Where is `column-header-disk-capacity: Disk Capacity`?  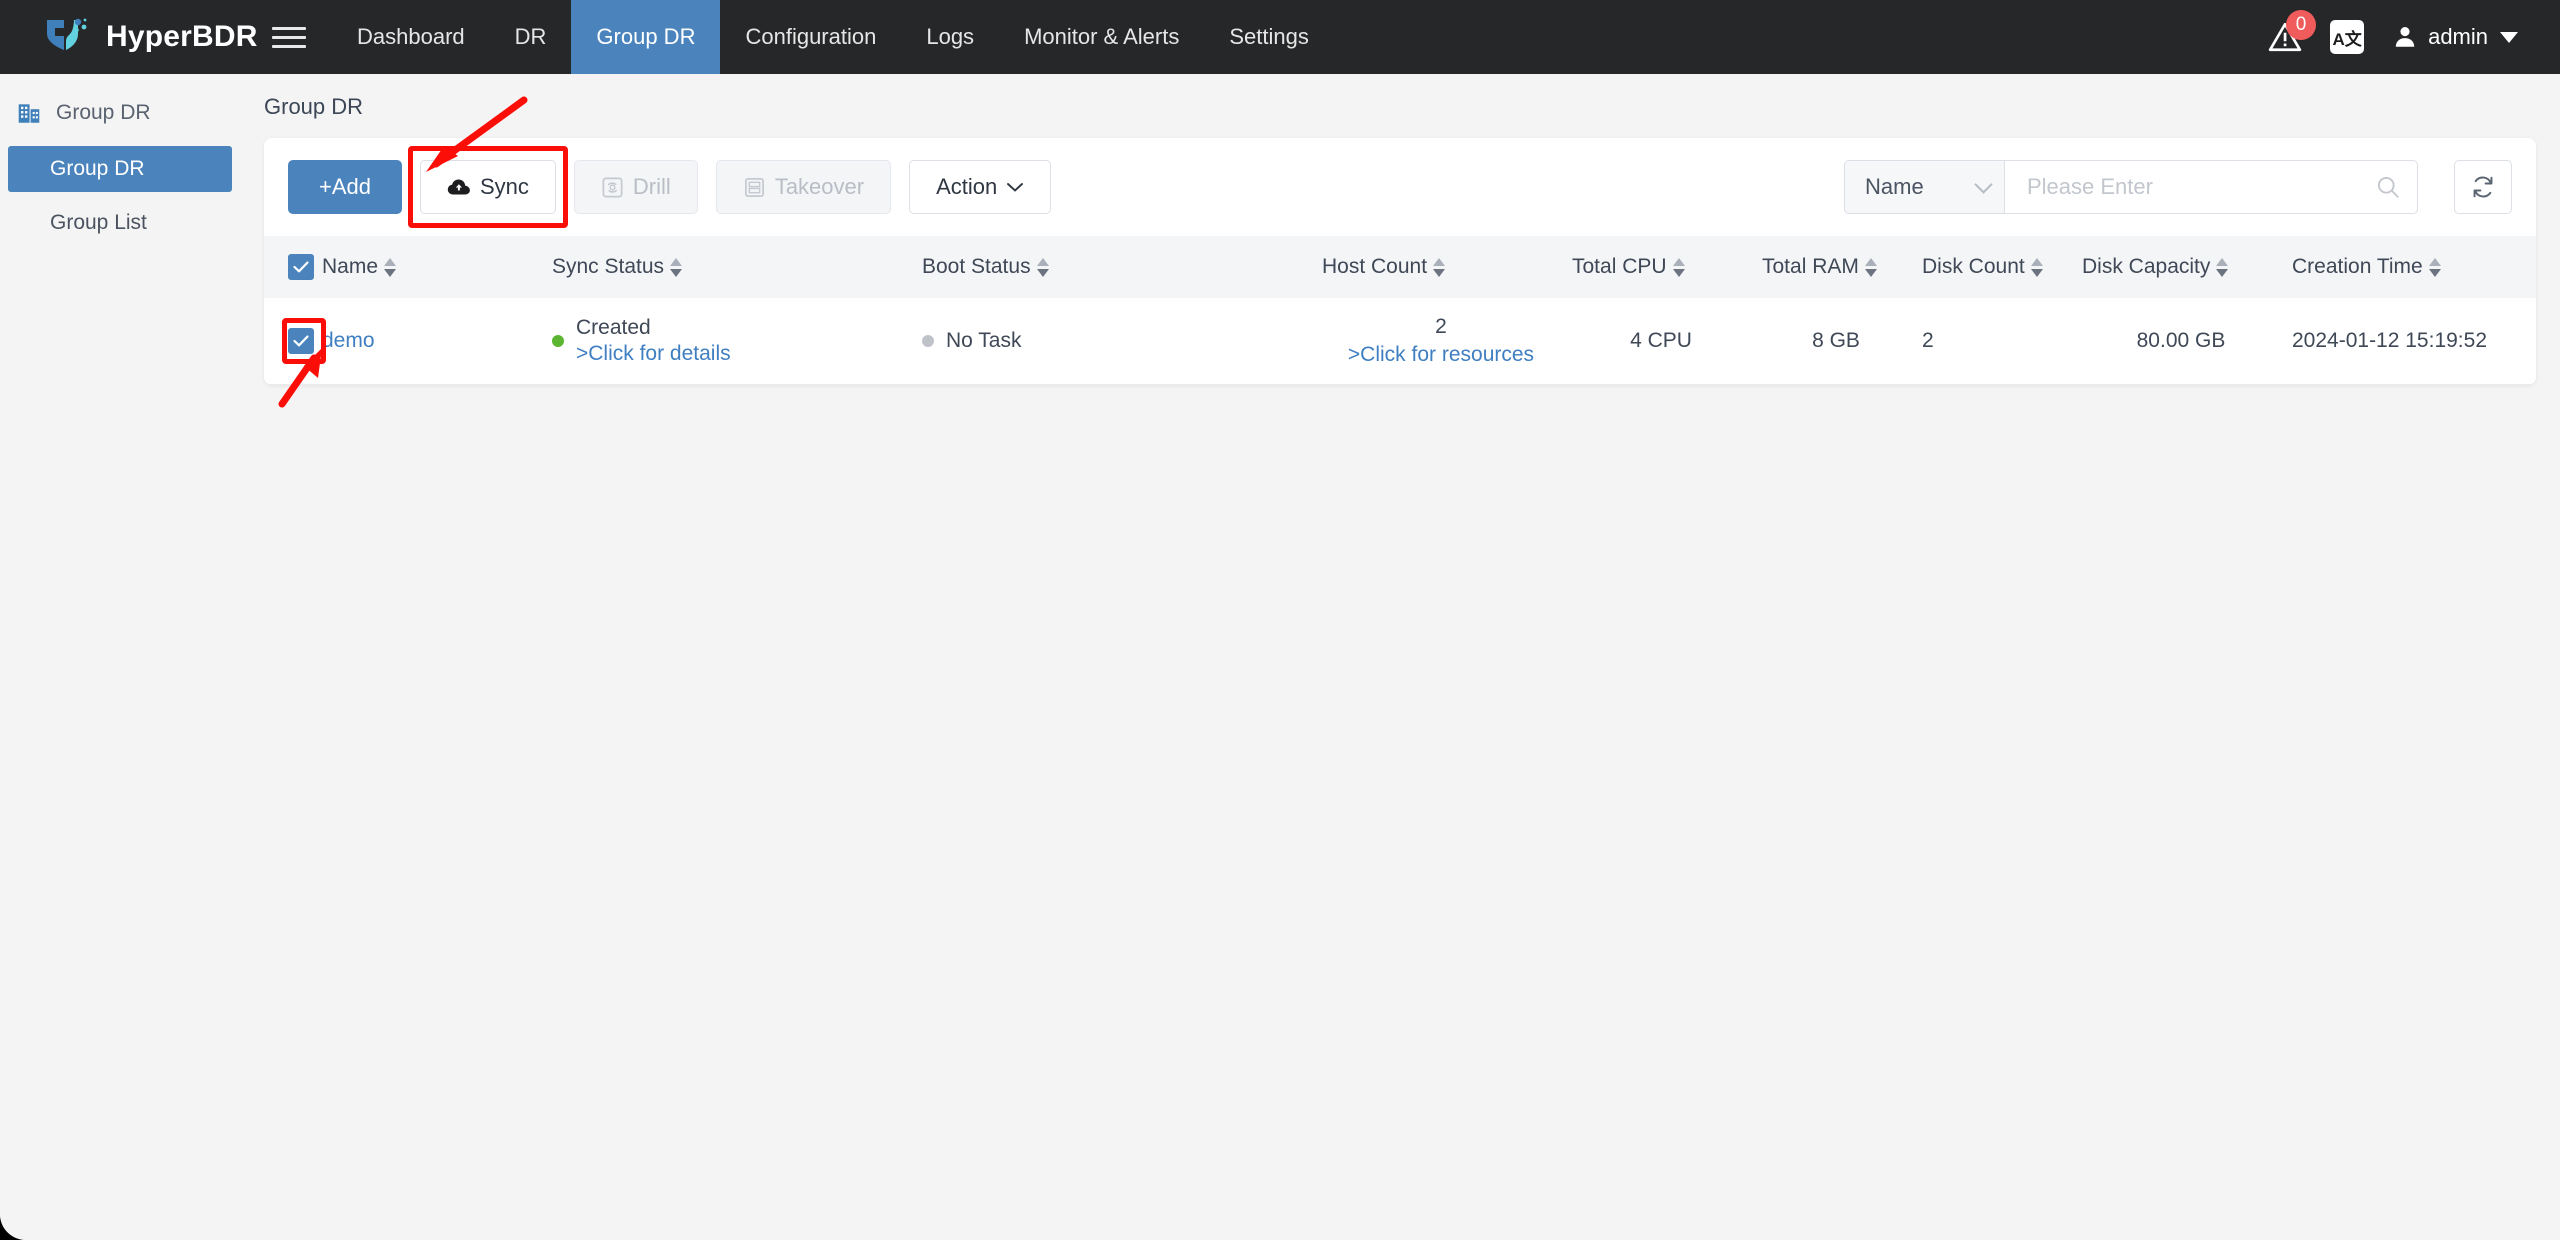
column-header-disk-capacity: Disk Capacity is located at coordinates (2181, 267).